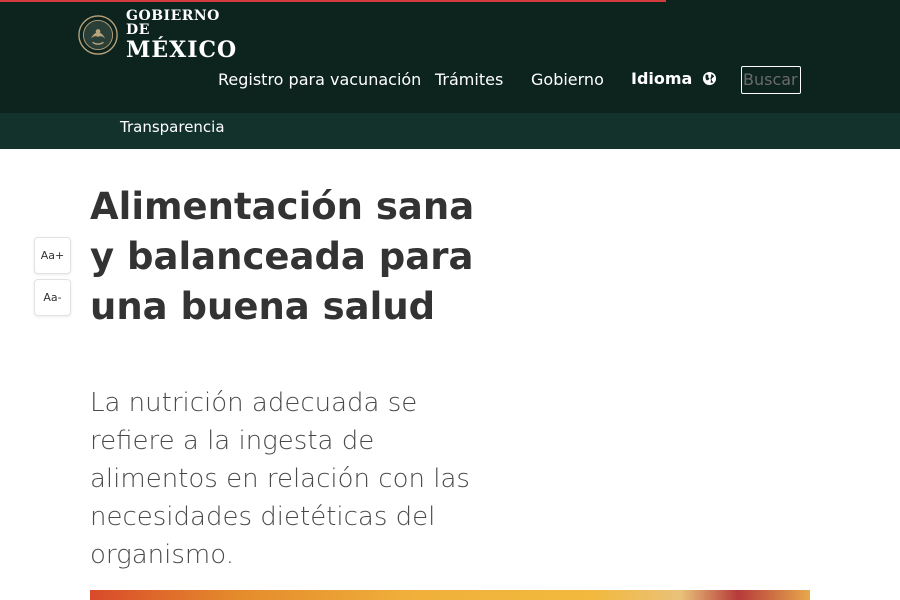 This screenshot has height=600, width=900. I want to click on hero-image, so click(450, 595).